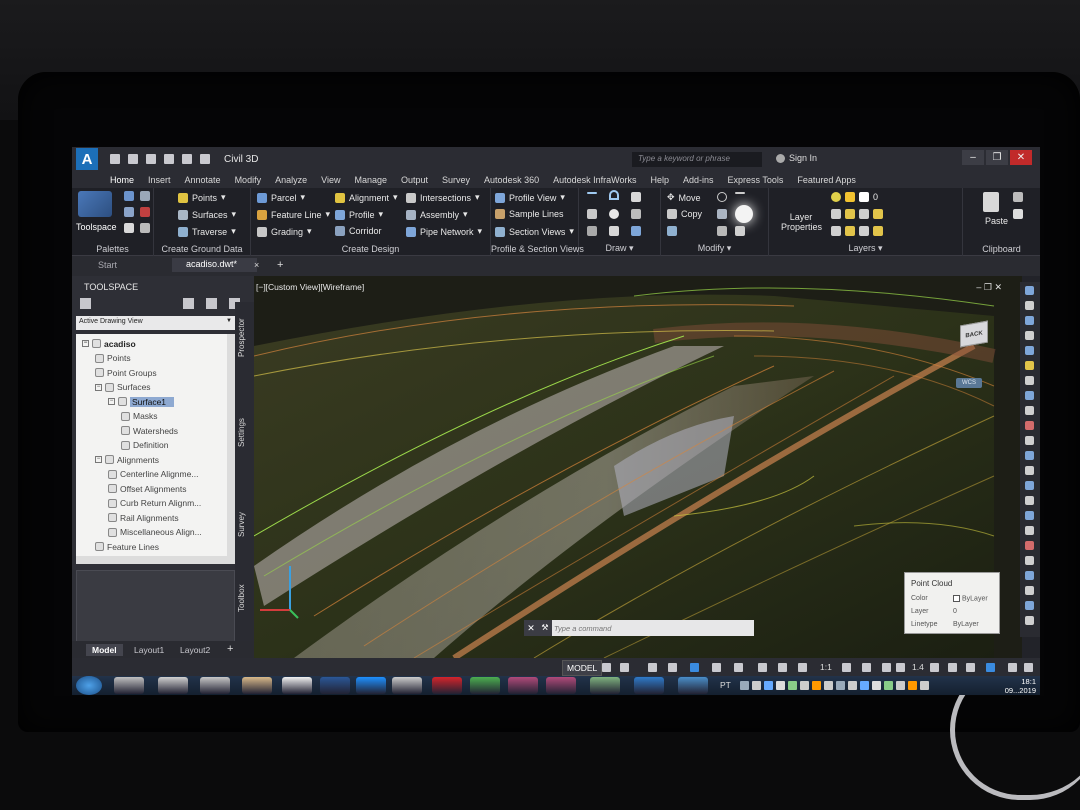 This screenshot has width=1080, height=810. Describe the element at coordinates (112, 249) in the screenshot. I see `palettes-title: Palettes` at that location.